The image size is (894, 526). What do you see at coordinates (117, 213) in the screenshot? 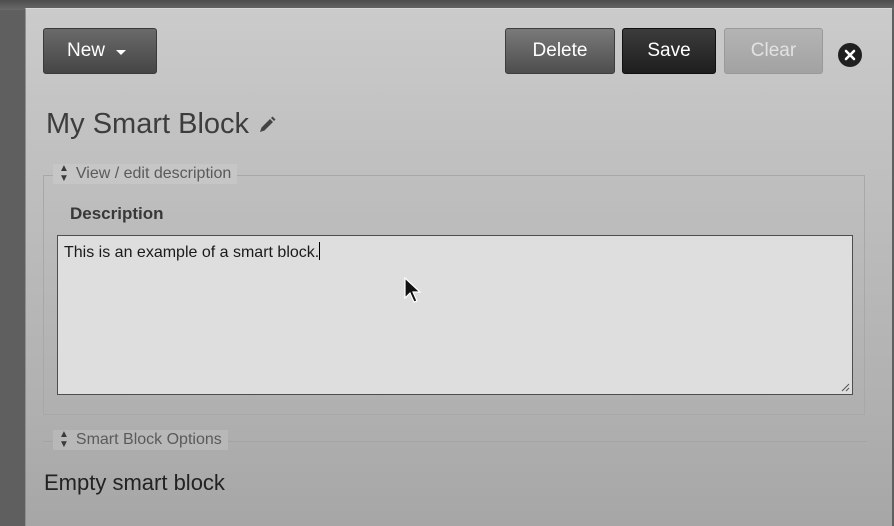
I see `description-label: Description` at bounding box center [117, 213].